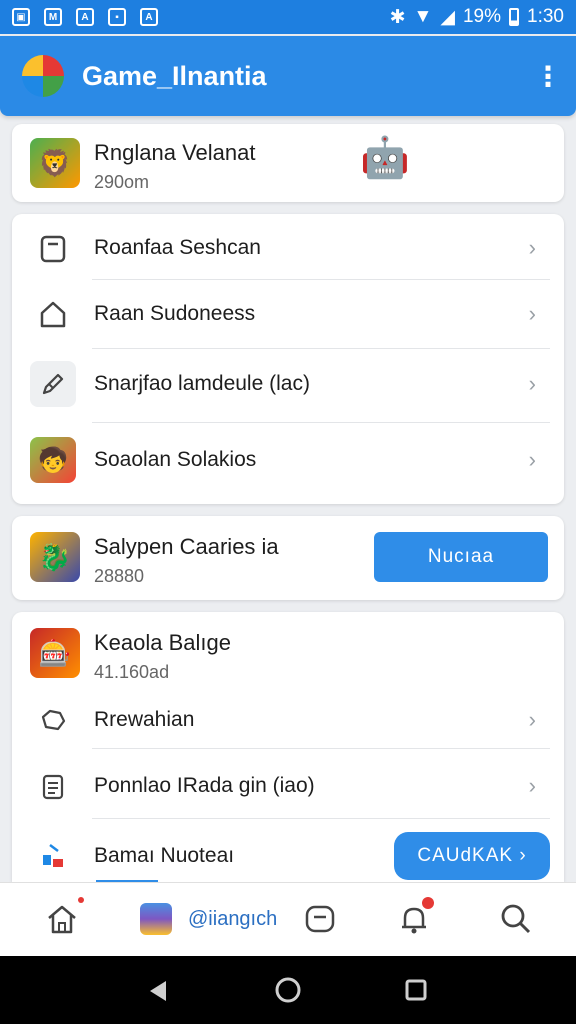 The width and height of the screenshot is (576, 1024). Describe the element at coordinates (53, 248) in the screenshot. I see `calendar-icon` at that location.